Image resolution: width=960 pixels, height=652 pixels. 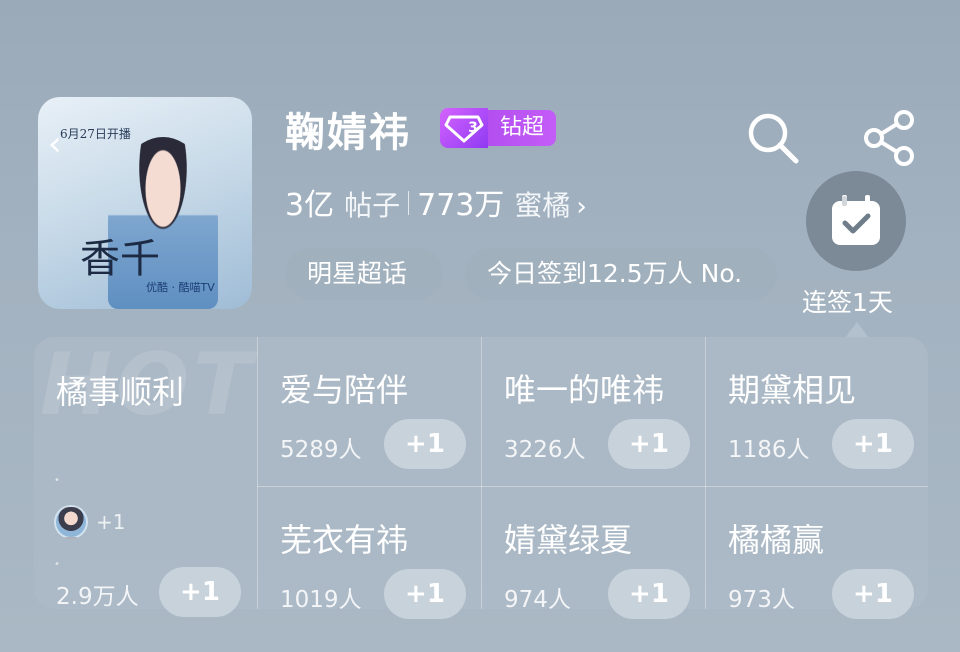 I want to click on support-tile: 爱与陪伴 5289人 +1, so click(x=370, y=405).